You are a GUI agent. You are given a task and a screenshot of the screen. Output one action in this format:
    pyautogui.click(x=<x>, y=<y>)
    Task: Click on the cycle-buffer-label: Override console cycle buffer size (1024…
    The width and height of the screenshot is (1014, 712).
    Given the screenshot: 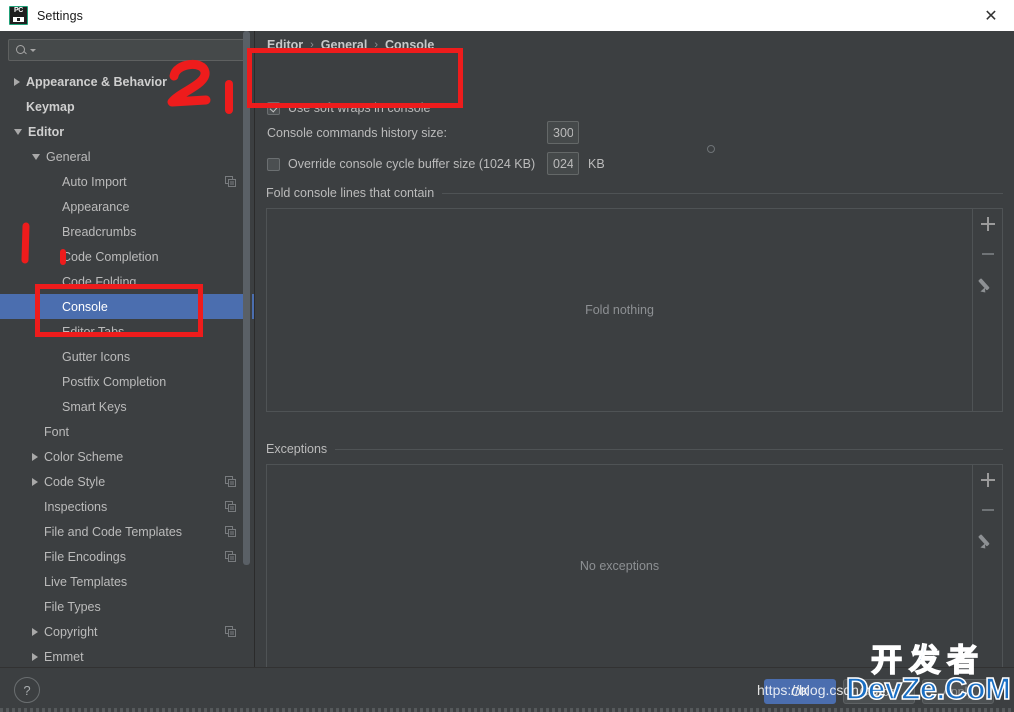 What is the action you would take?
    pyautogui.click(x=412, y=164)
    